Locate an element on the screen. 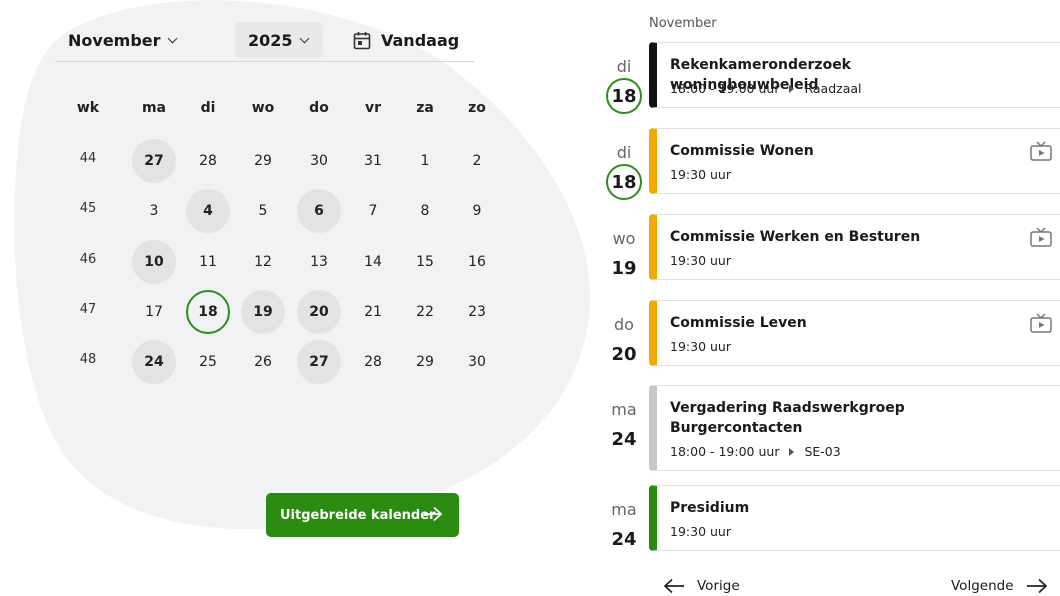 Image resolution: width=1060 pixels, height=596 pixels. calendar-day: 29 is located at coordinates (425, 362).